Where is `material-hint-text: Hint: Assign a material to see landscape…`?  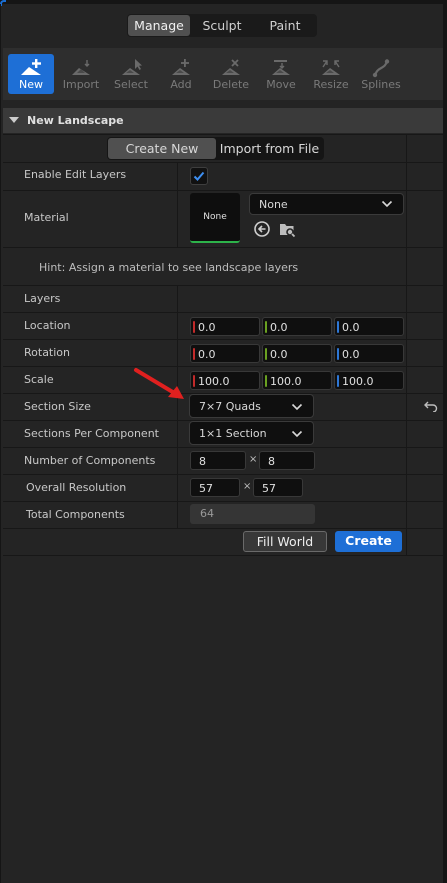
material-hint-text: Hint: Assign a material to see landscape… is located at coordinates (169, 267).